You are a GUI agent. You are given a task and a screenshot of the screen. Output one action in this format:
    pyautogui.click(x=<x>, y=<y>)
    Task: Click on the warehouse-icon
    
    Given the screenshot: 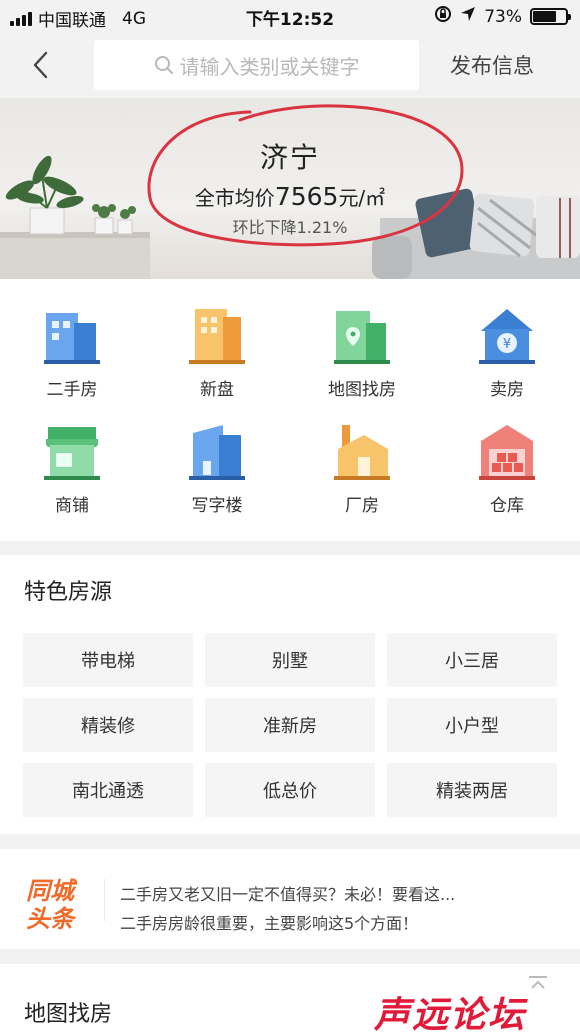 What is the action you would take?
    pyautogui.click(x=507, y=452)
    